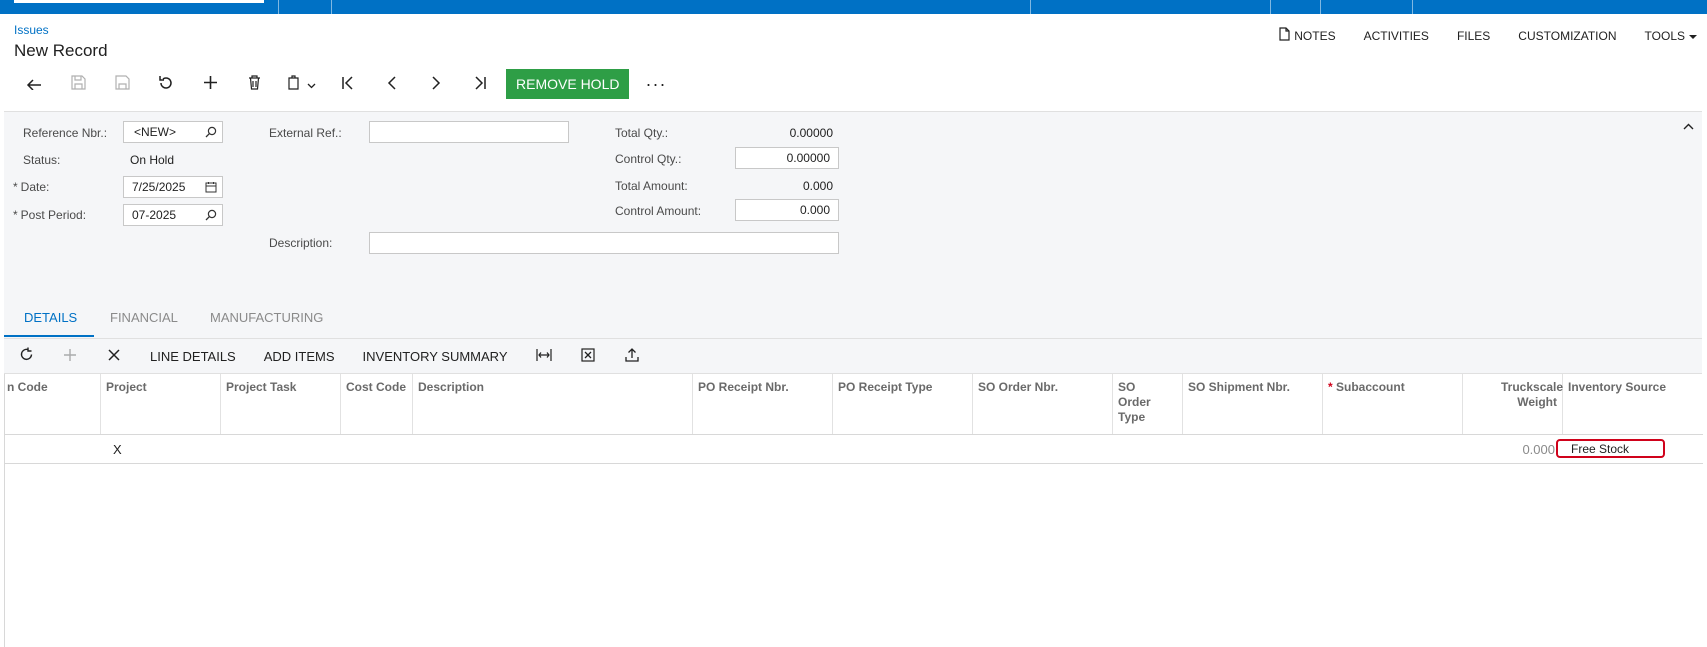  I want to click on undo-back-button, so click(34, 84).